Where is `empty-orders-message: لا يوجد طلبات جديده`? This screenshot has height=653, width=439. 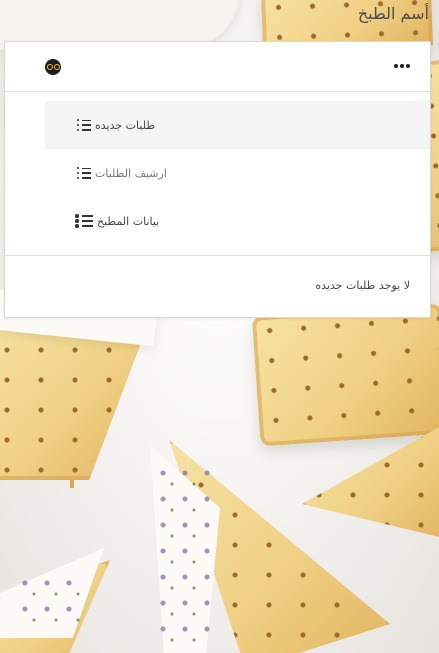
empty-orders-message: لا يوجد طلبات جديده is located at coordinates (362, 285).